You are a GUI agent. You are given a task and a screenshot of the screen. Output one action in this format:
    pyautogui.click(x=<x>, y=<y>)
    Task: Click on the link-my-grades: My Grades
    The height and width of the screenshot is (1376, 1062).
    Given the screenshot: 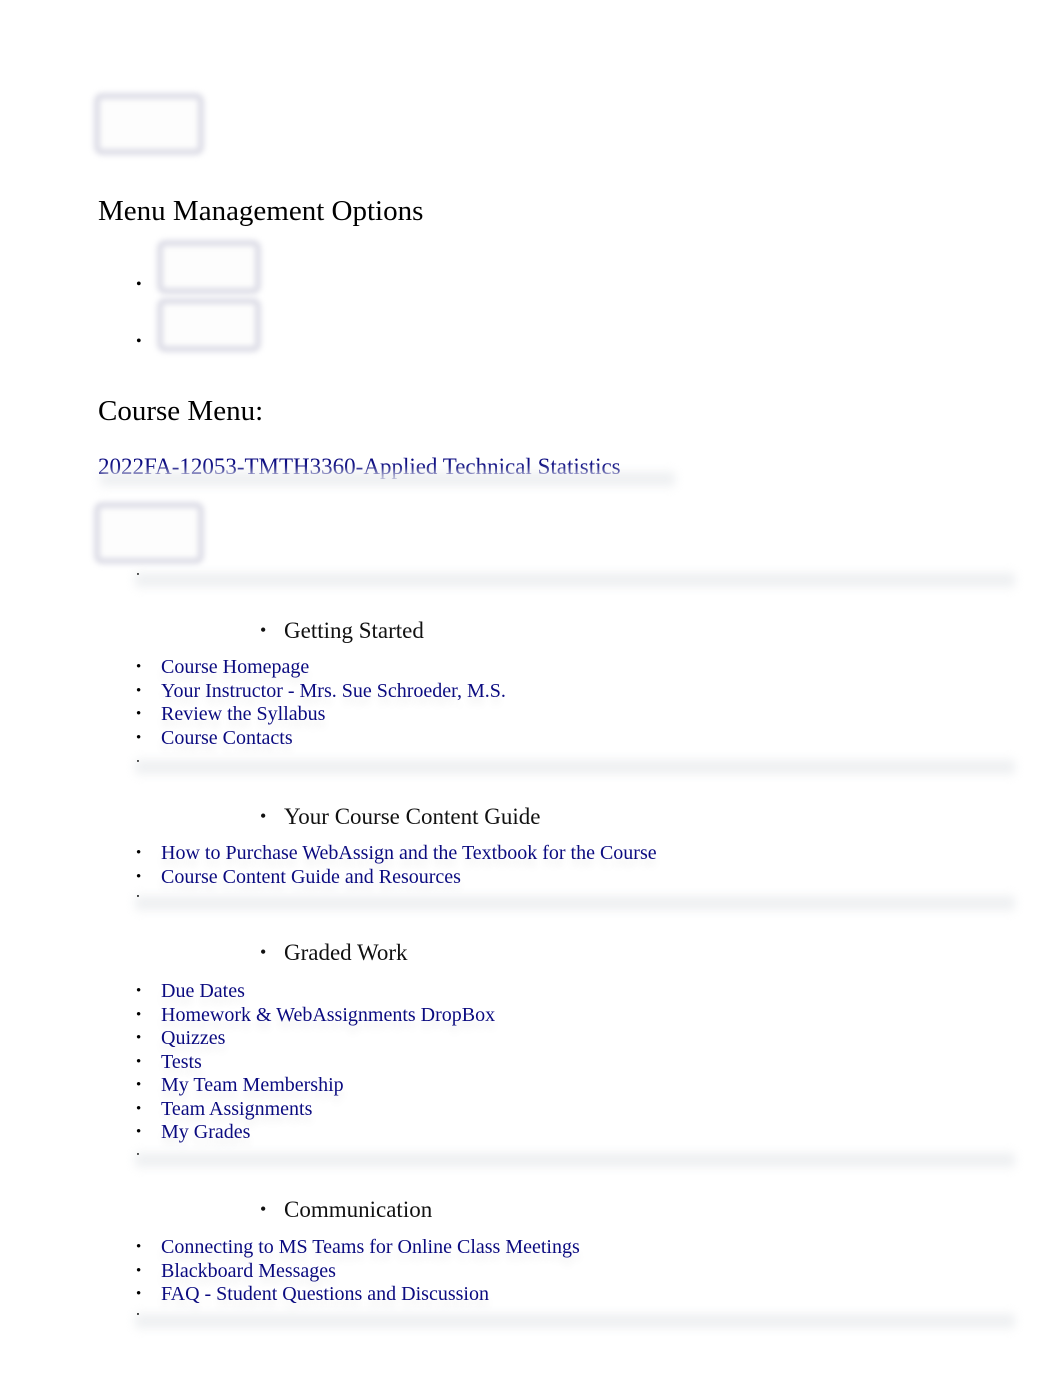 What is the action you would take?
    pyautogui.click(x=205, y=1132)
    